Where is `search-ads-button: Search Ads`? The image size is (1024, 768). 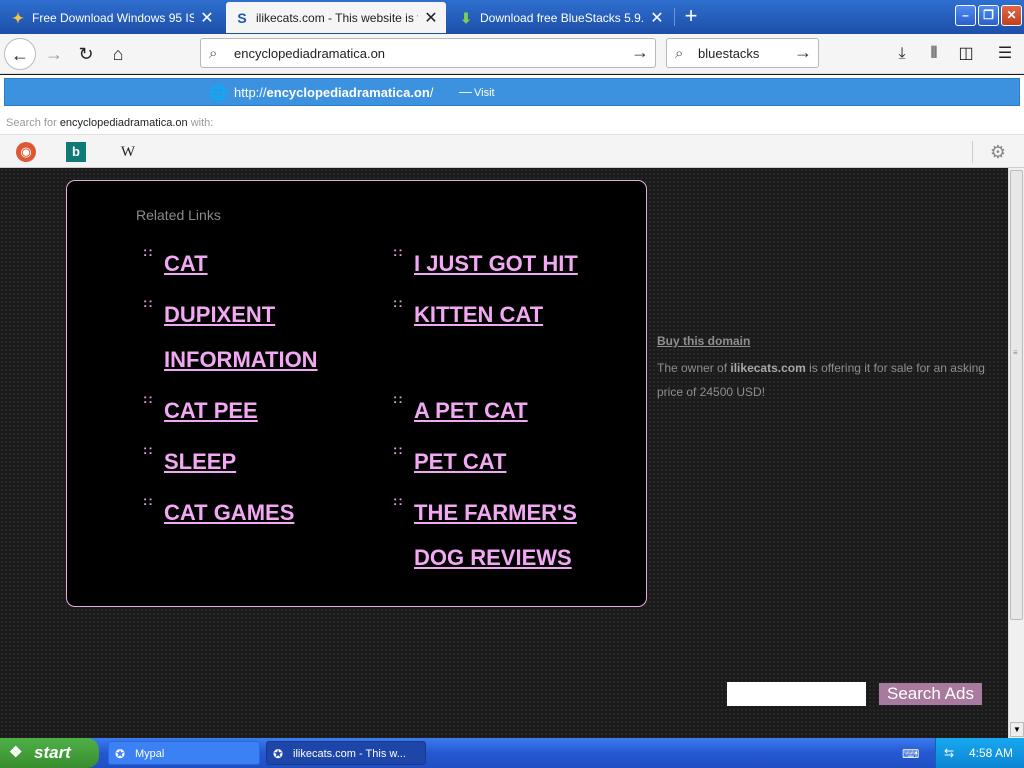 search-ads-button: Search Ads is located at coordinates (930, 694).